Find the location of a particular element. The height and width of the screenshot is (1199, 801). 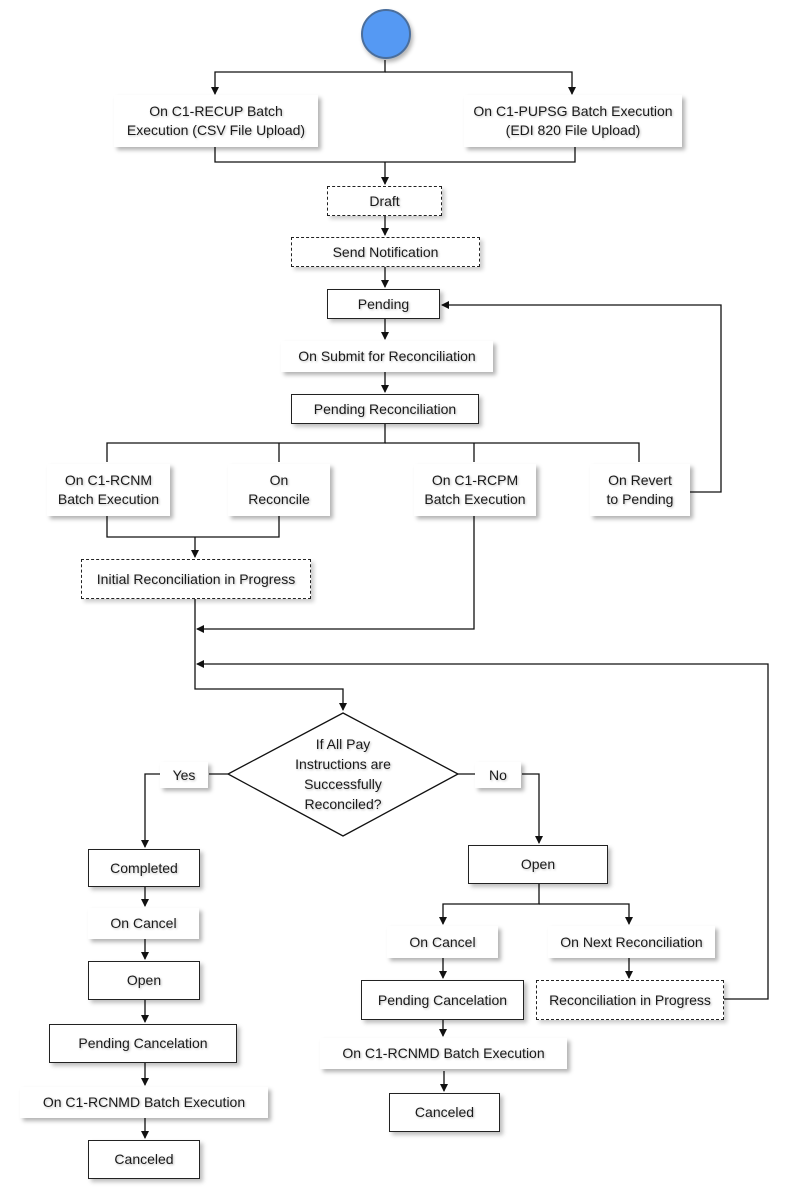

state-pending-cancelation-left: Pending Cancelation is located at coordinates (143, 1043).